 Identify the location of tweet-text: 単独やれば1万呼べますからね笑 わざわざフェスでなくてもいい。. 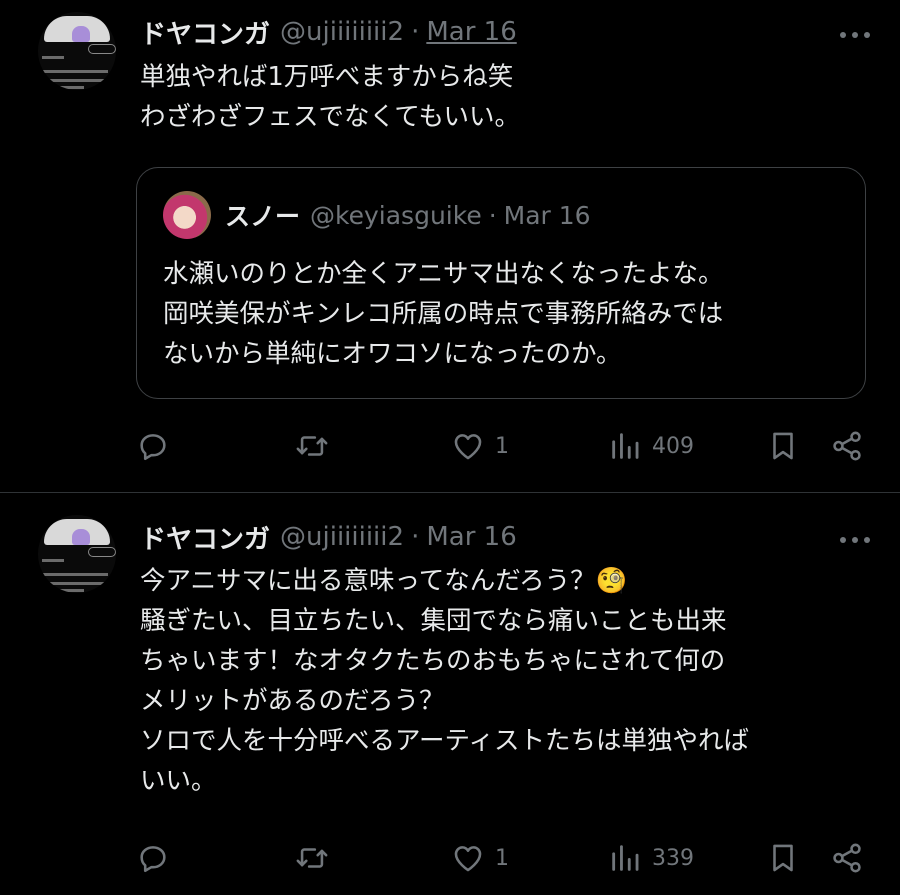
(330, 97).